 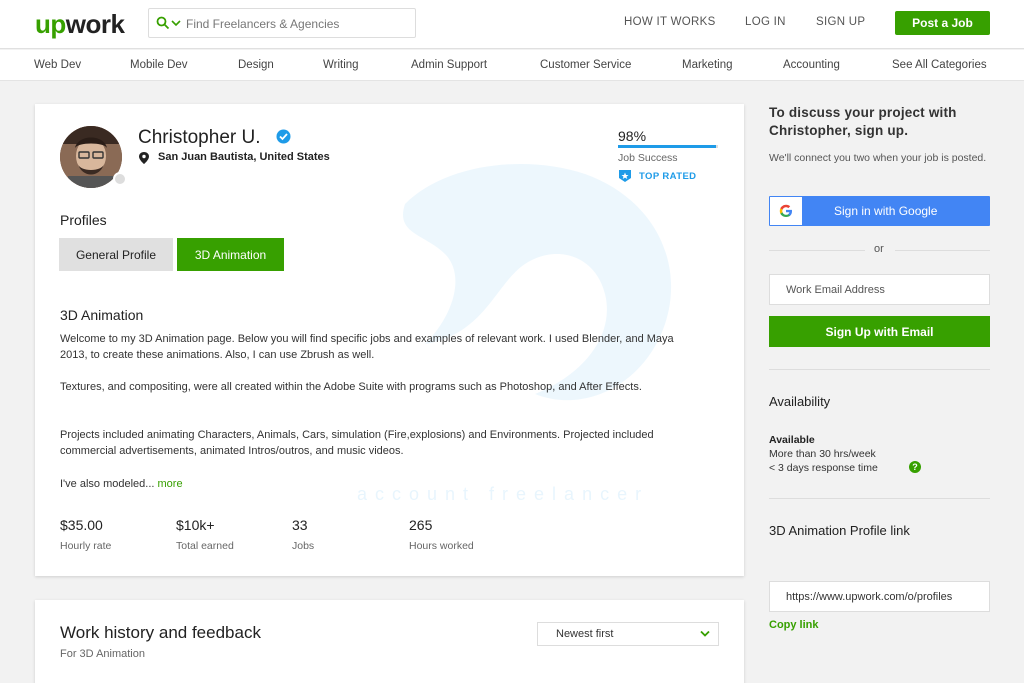 What do you see at coordinates (441, 546) in the screenshot?
I see `stat-hours-worked-label: Hours worked` at bounding box center [441, 546].